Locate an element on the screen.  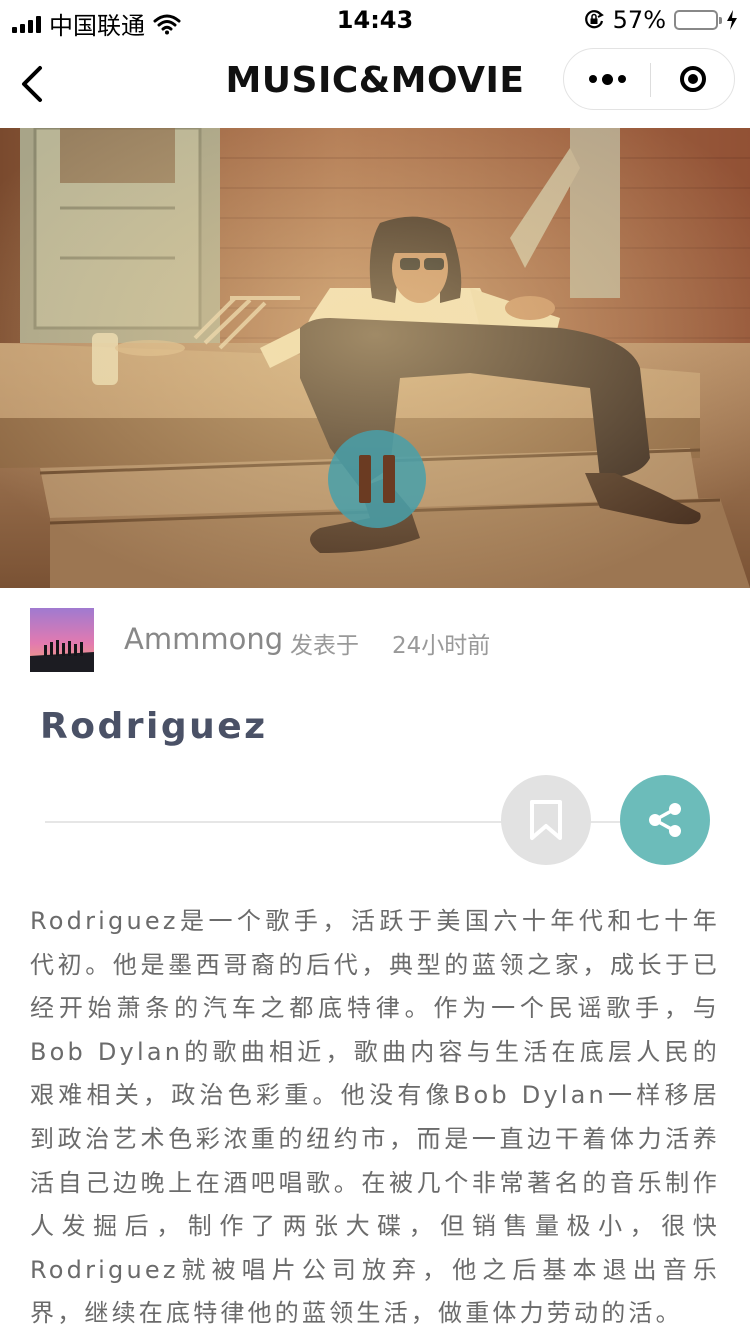
battery-percent: 57% is located at coordinates (639, 20).